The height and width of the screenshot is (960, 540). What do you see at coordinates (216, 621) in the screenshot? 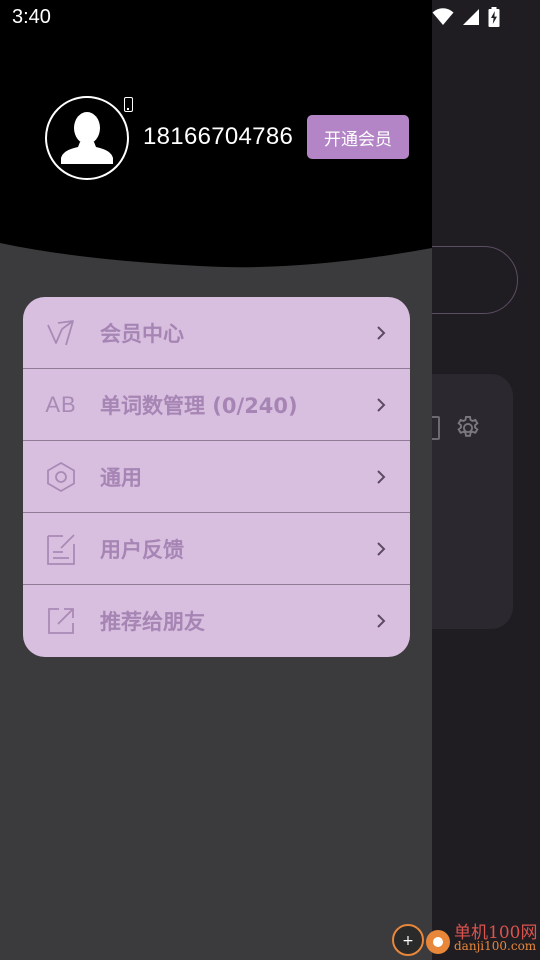
I see `menu-item-recommend: 推荐给朋友` at bounding box center [216, 621].